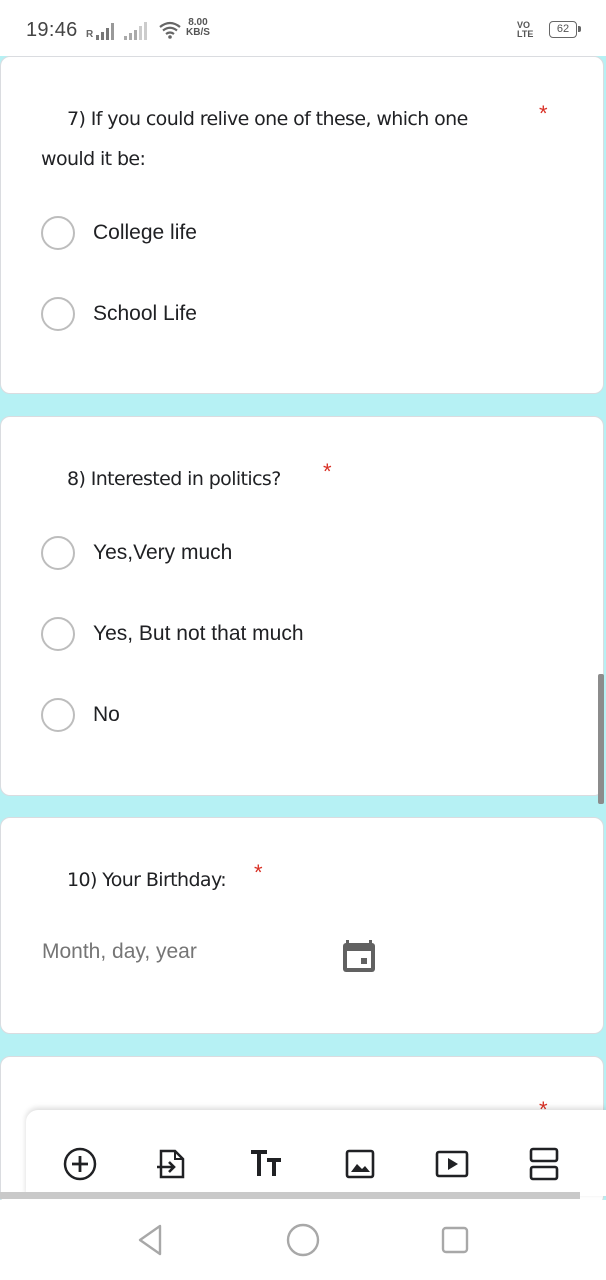 The image size is (606, 1280). Describe the element at coordinates (163, 552) in the screenshot. I see `option-label: Yes,Very much` at that location.